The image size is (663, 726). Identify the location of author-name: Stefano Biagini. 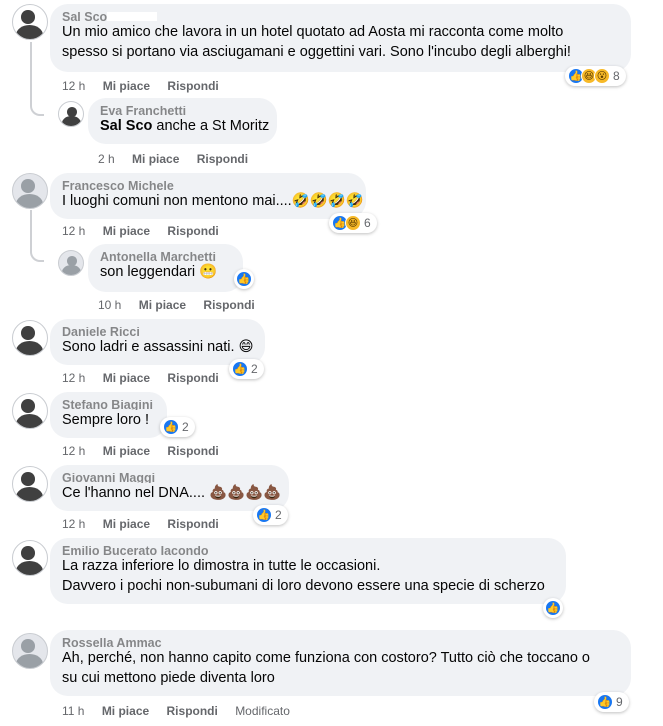
(108, 405).